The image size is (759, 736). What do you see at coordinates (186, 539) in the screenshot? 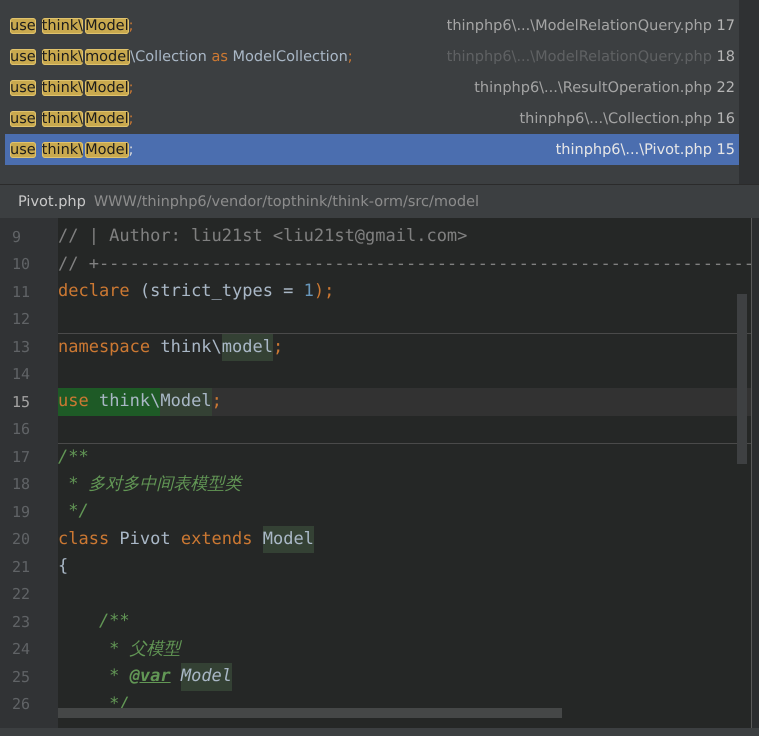
I see `code-line: class Pivot extends Model` at bounding box center [186, 539].